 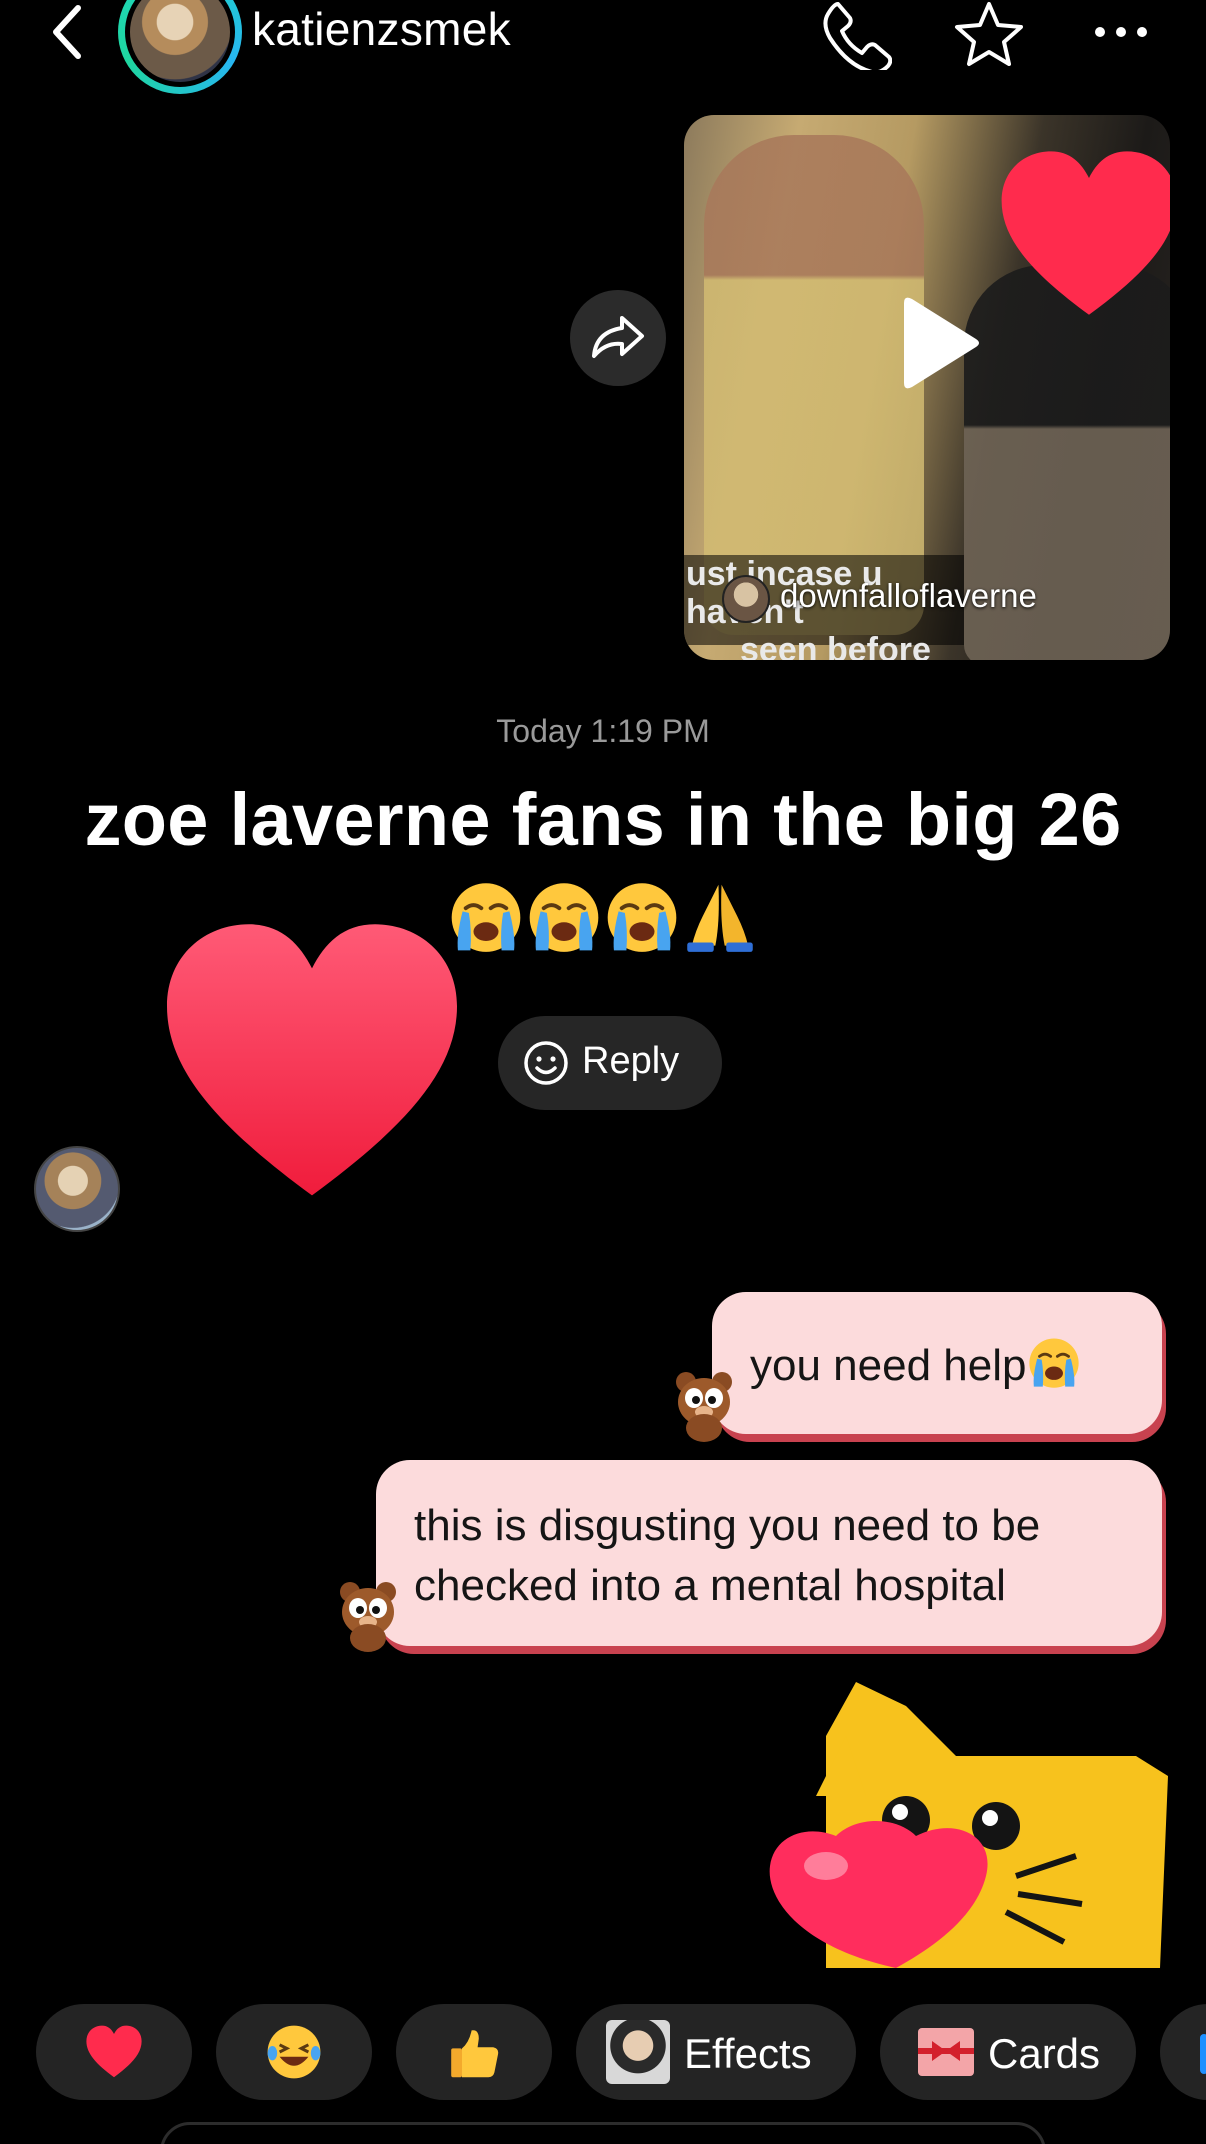 What do you see at coordinates (937, 1363) in the screenshot?
I see `outgoing-message: you need help` at bounding box center [937, 1363].